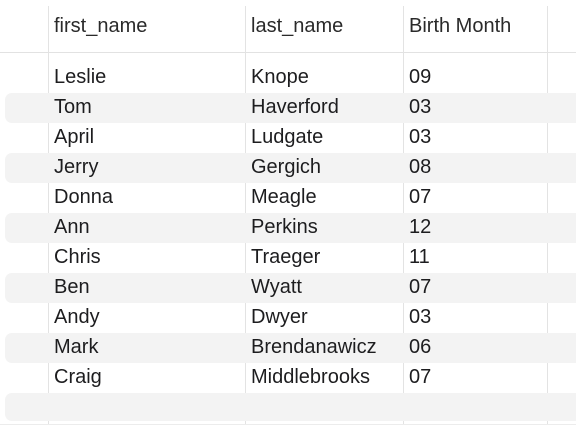 The width and height of the screenshot is (576, 434). What do you see at coordinates (78, 378) in the screenshot?
I see `cell-first-name: Craig` at bounding box center [78, 378].